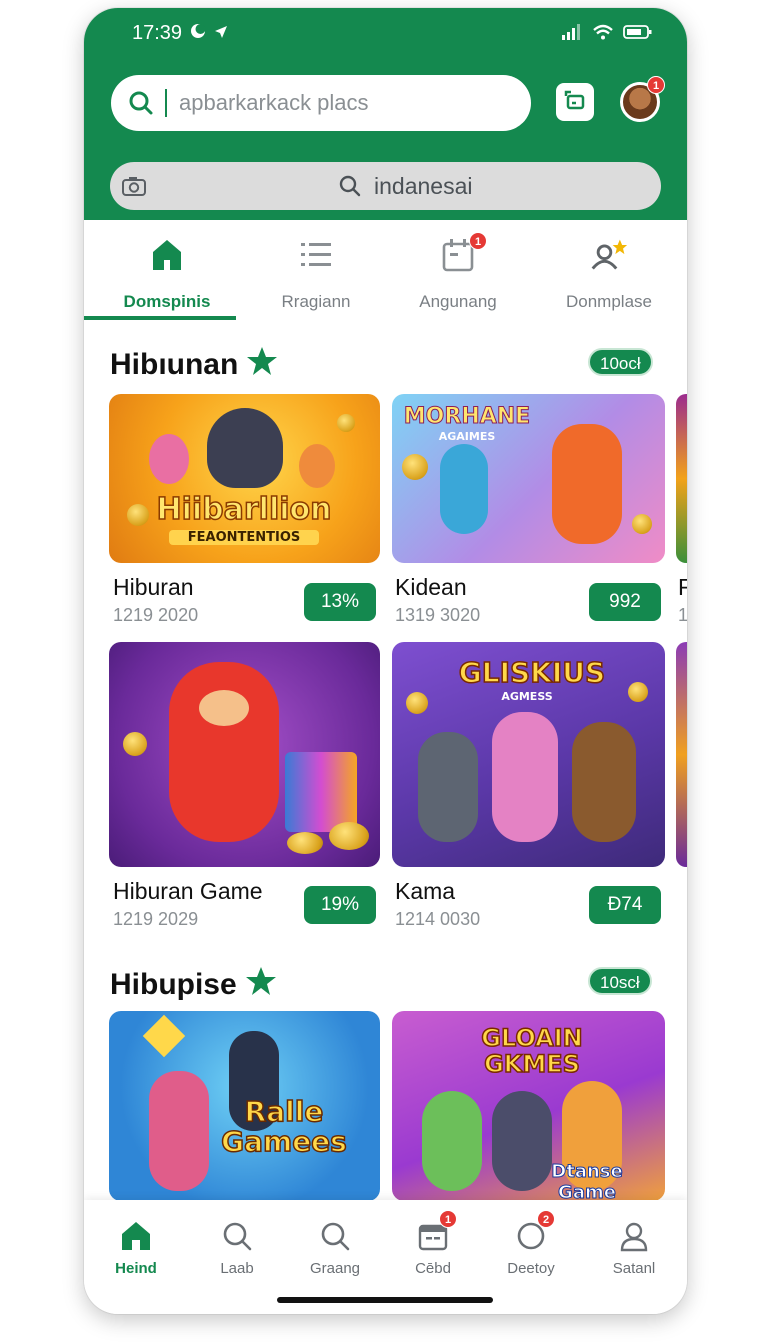  I want to click on nav-label: Graang, so click(335, 1268).